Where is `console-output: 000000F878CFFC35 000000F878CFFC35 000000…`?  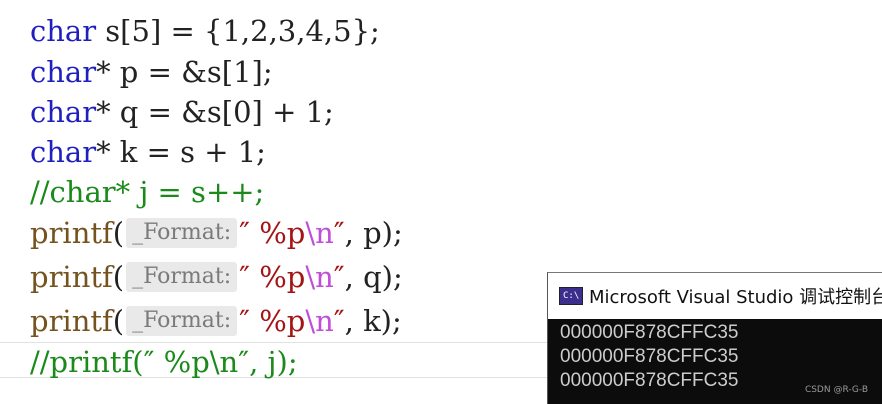
console-output: 000000F878CFFC35 000000F878CFFC35 000000… is located at coordinates (715, 356).